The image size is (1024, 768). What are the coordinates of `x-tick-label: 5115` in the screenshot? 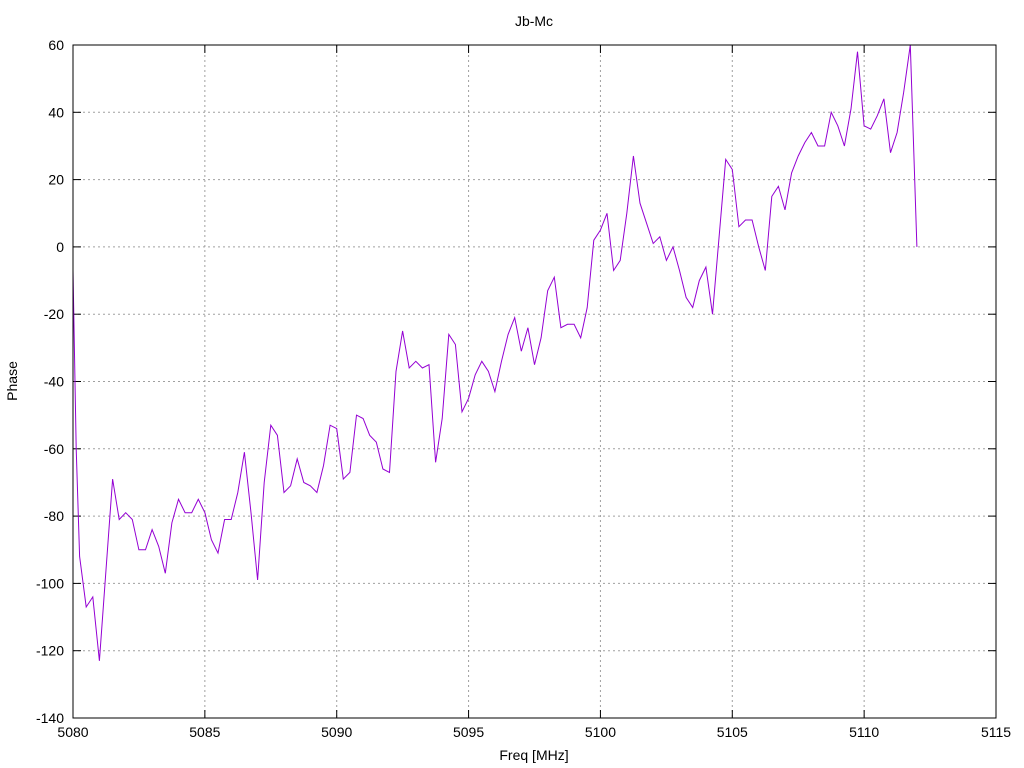 It's located at (996, 732).